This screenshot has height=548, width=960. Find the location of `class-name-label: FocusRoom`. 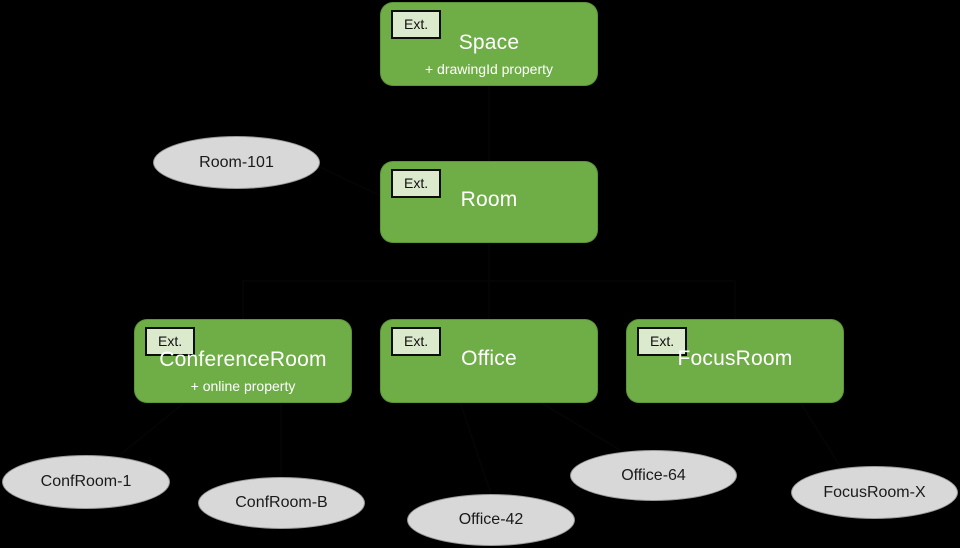

class-name-label: FocusRoom is located at coordinates (735, 358).